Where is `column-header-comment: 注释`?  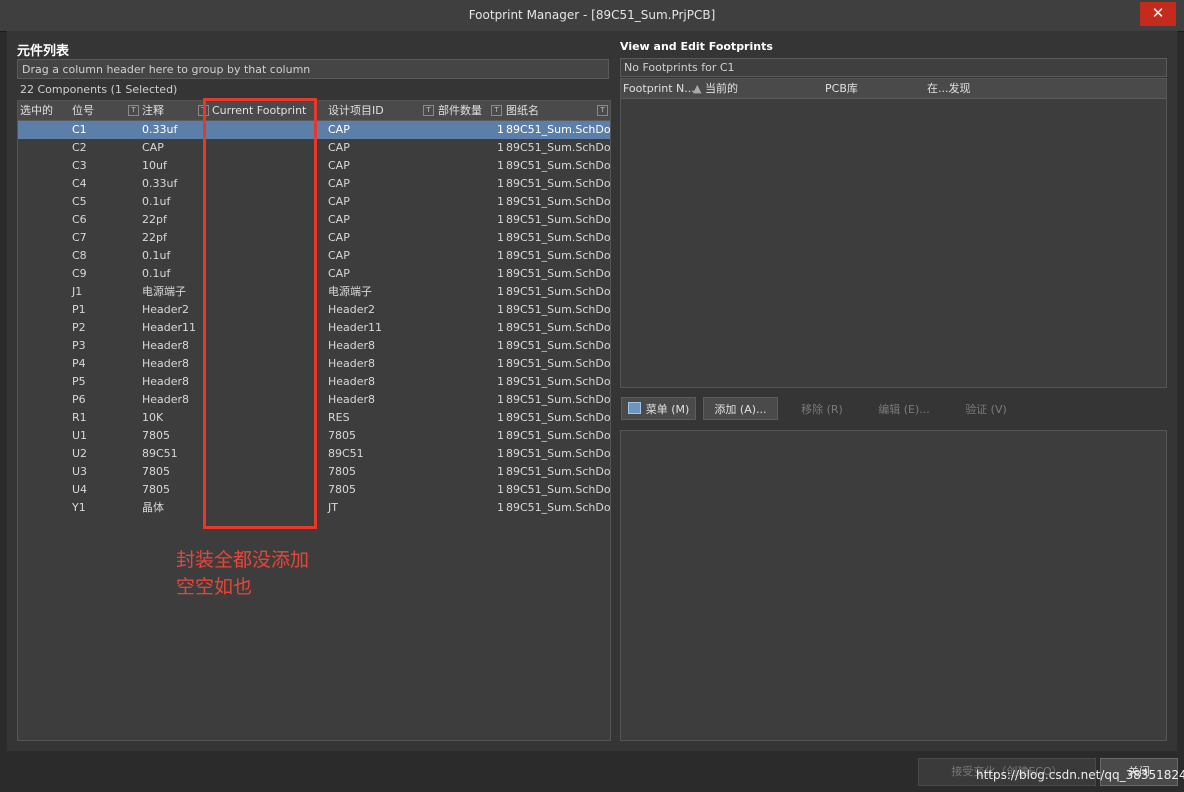 column-header-comment: 注释 is located at coordinates (153, 110).